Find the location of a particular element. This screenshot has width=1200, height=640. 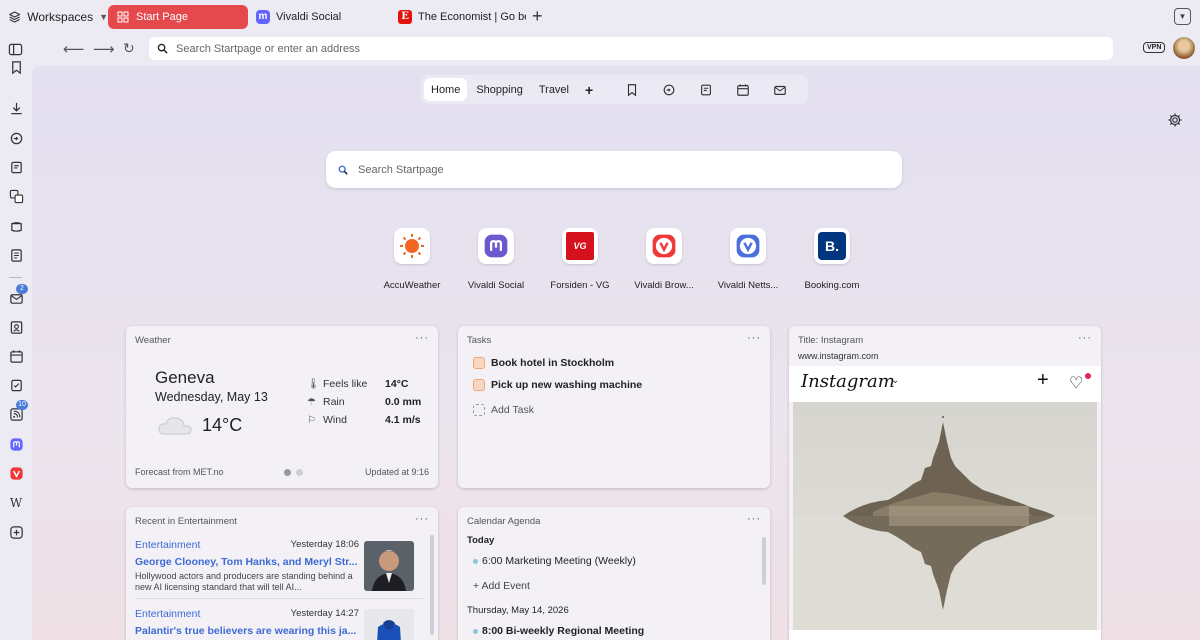

tasks-icon is located at coordinates (16, 385).